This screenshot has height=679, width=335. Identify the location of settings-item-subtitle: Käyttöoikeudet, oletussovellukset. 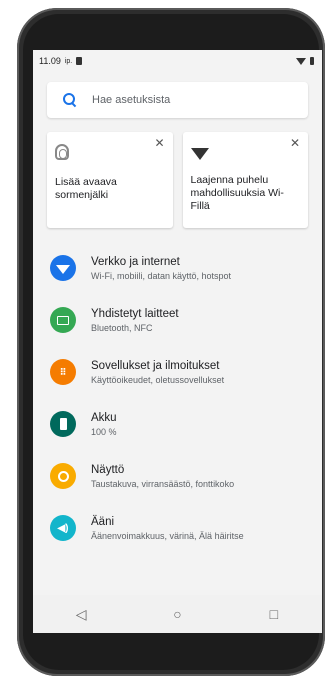
(158, 379).